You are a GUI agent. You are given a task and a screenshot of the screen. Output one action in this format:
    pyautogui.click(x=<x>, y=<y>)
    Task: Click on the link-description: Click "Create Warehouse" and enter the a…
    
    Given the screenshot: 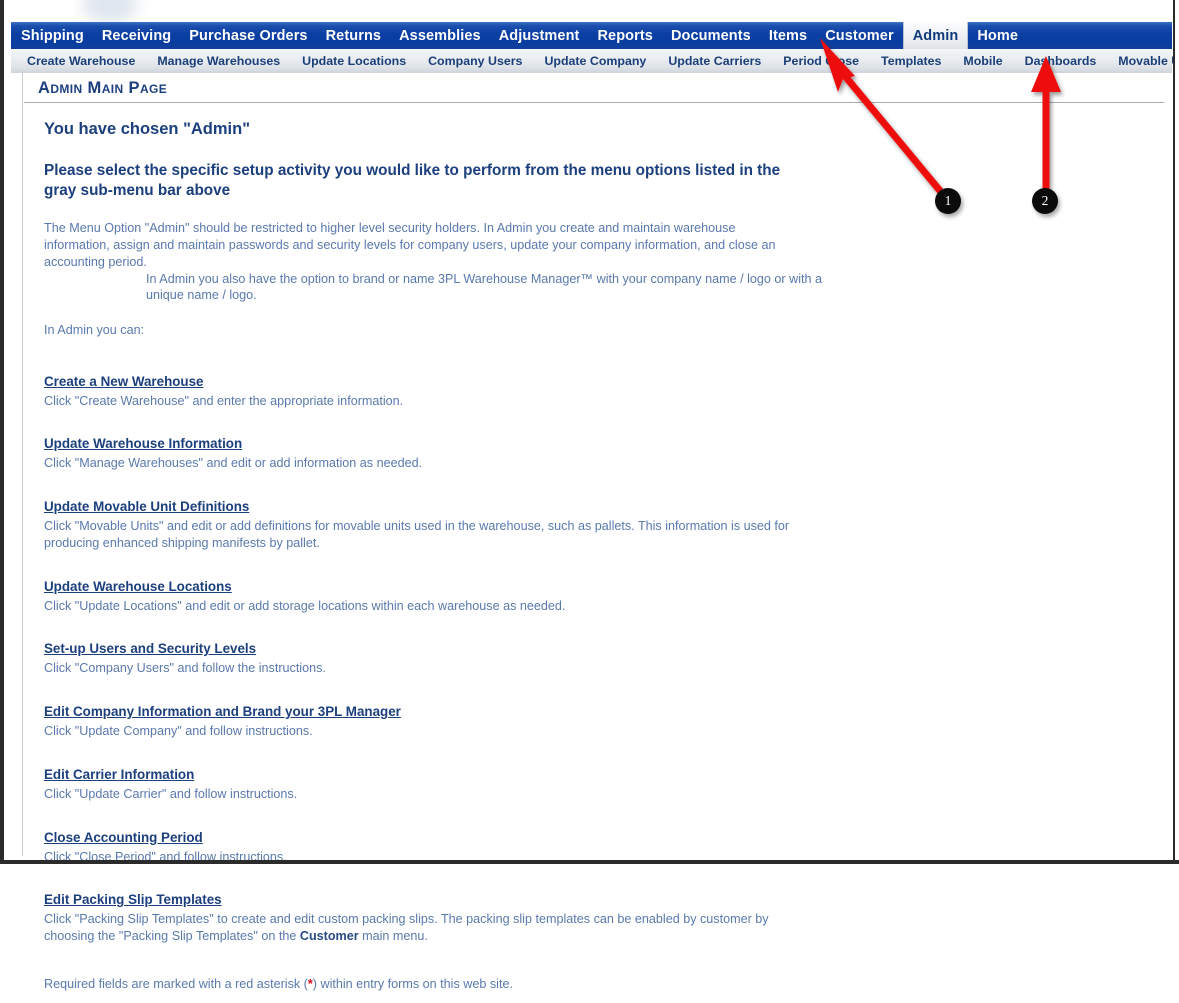 What is the action you would take?
    pyautogui.click(x=224, y=400)
    